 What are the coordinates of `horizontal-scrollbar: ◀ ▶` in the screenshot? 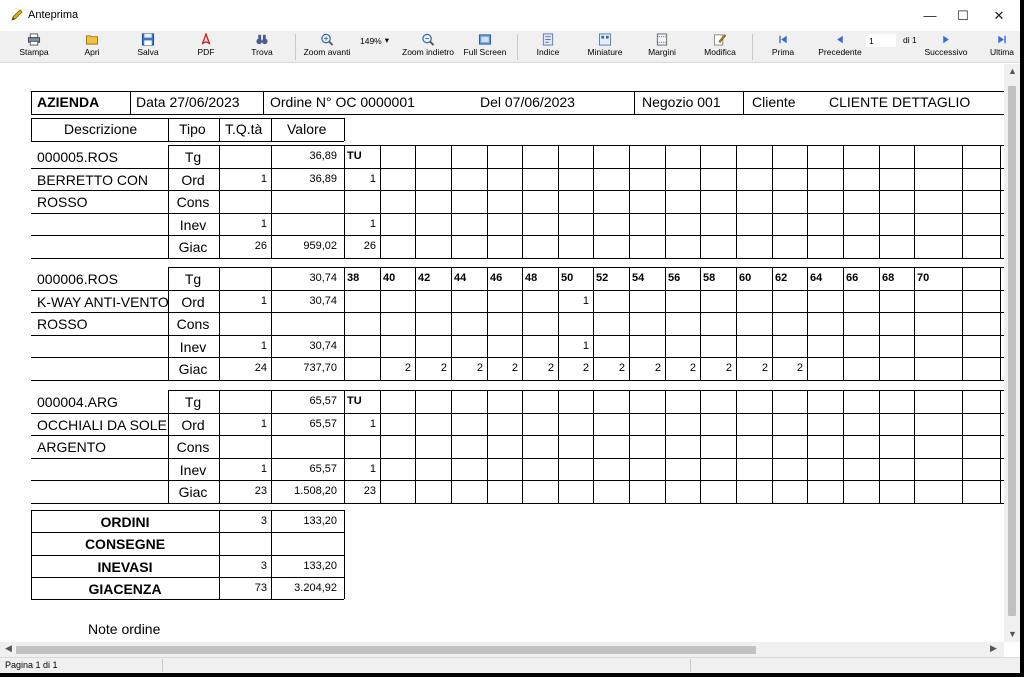 It's located at (502, 649).